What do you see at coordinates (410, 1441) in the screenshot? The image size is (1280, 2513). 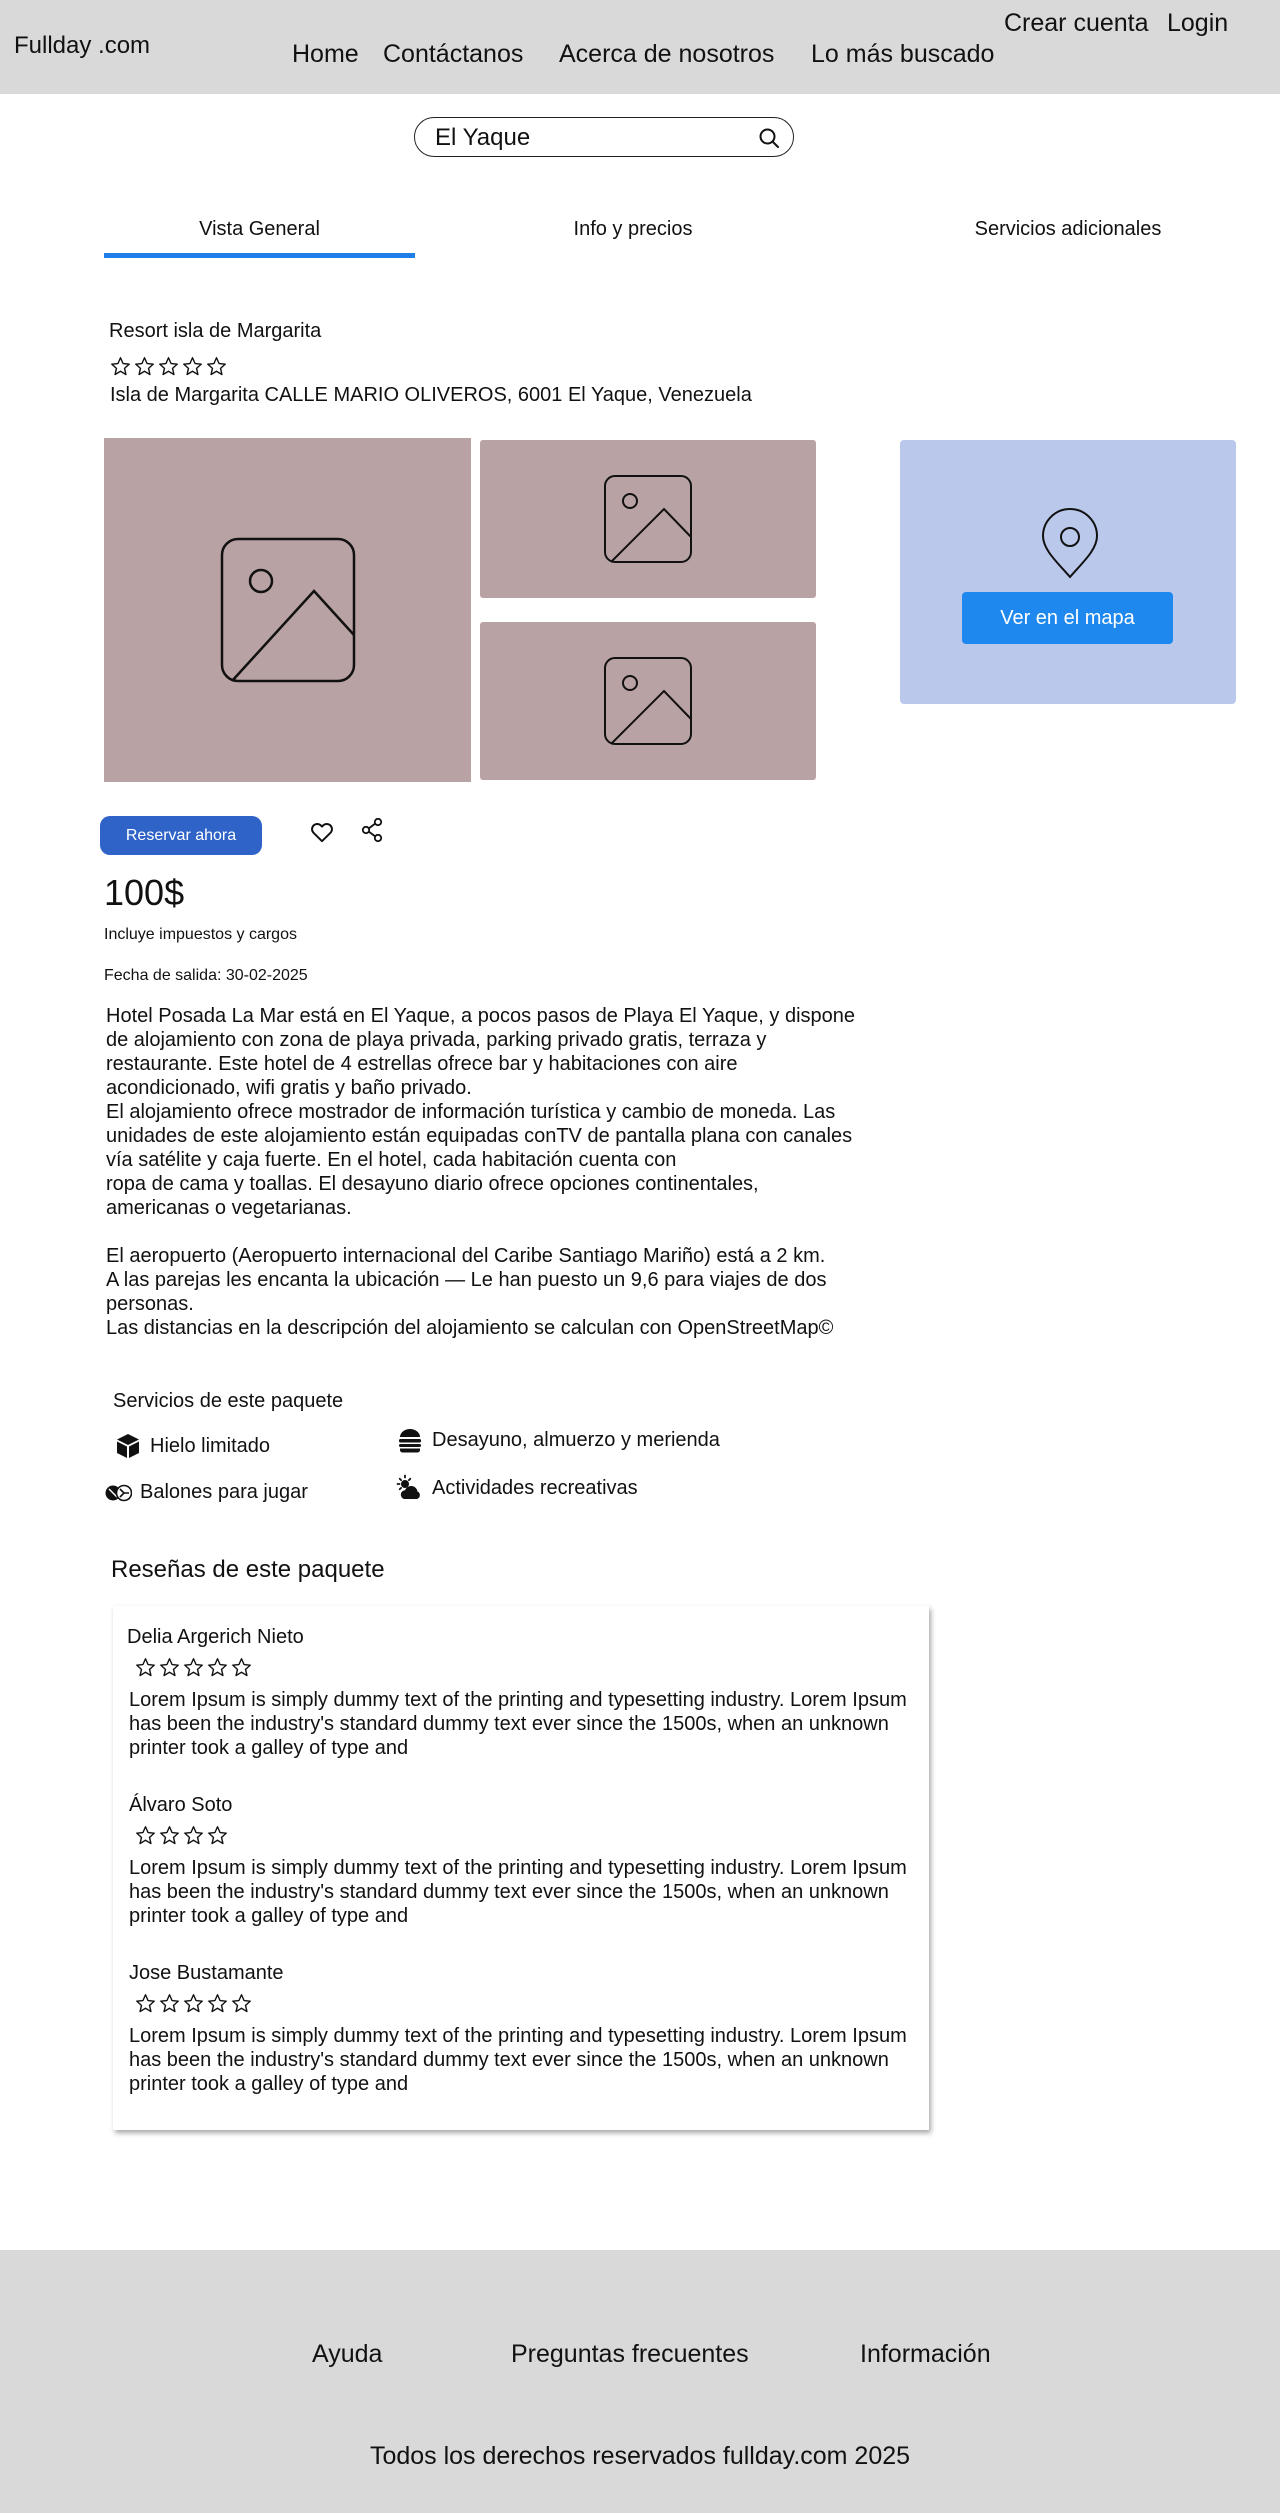 I see `burger-icon` at bounding box center [410, 1441].